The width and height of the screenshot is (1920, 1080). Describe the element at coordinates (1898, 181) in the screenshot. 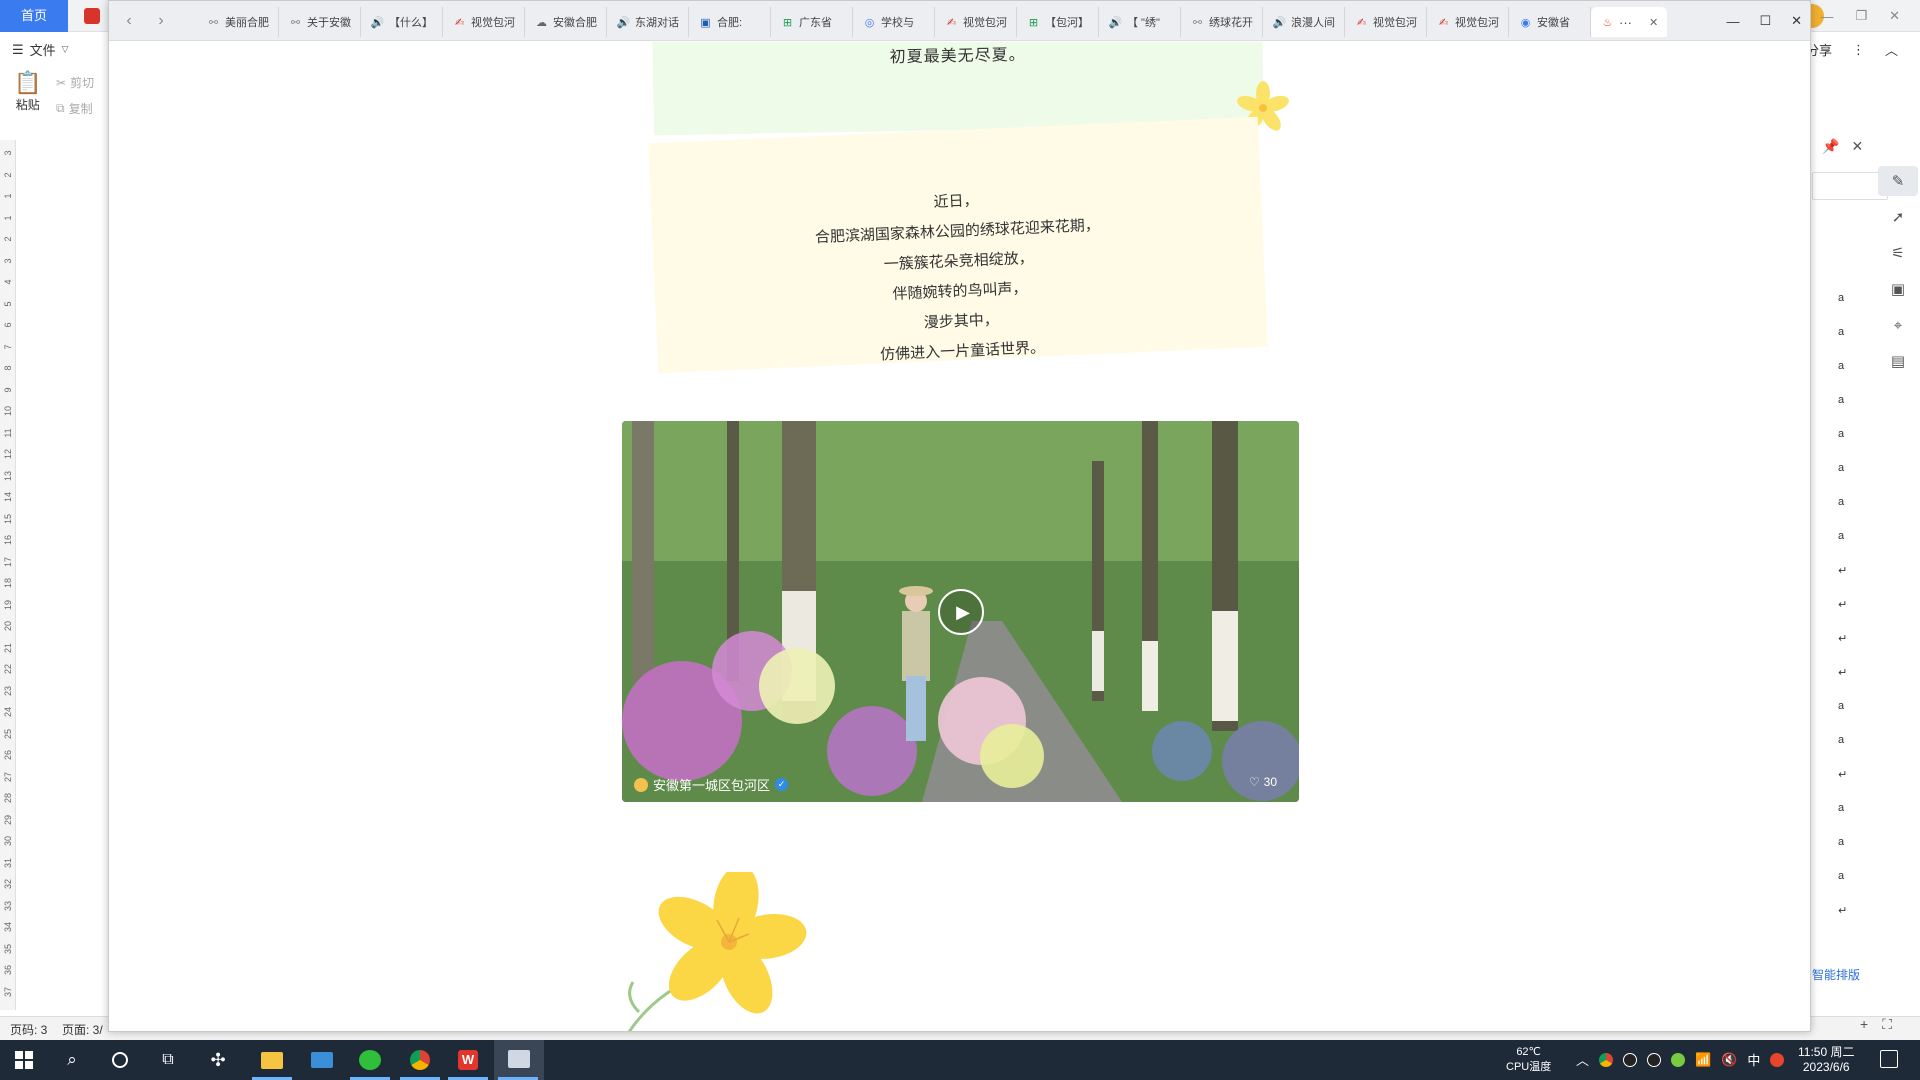

I see `pen-icon: ✎` at that location.